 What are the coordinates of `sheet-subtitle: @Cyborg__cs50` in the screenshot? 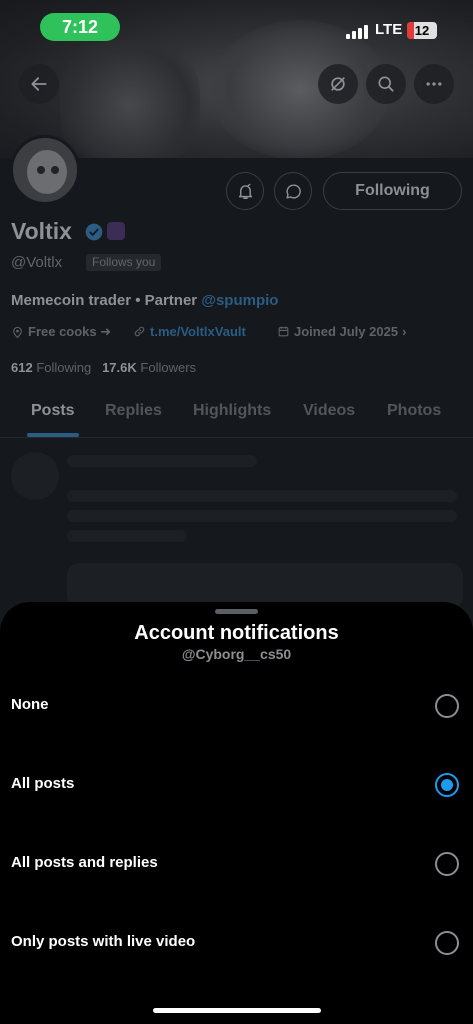 It's located at (236, 654).